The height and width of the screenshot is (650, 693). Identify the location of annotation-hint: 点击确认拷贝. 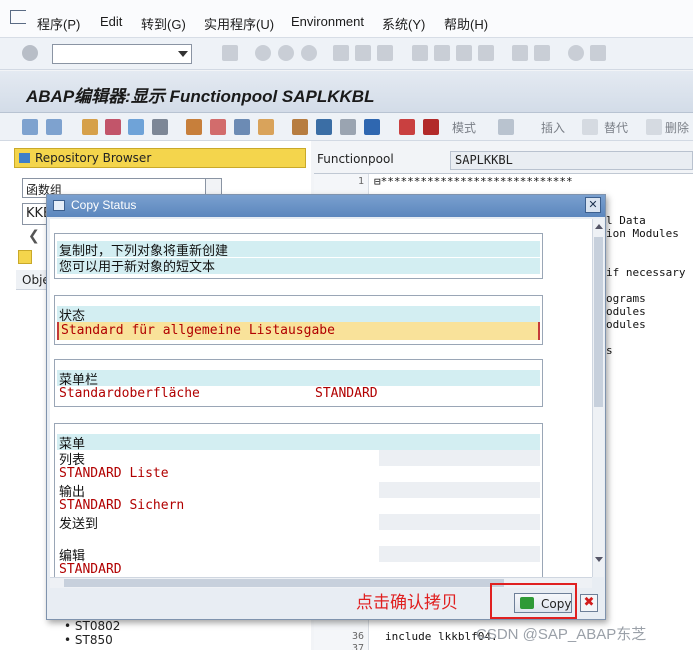
(407, 602).